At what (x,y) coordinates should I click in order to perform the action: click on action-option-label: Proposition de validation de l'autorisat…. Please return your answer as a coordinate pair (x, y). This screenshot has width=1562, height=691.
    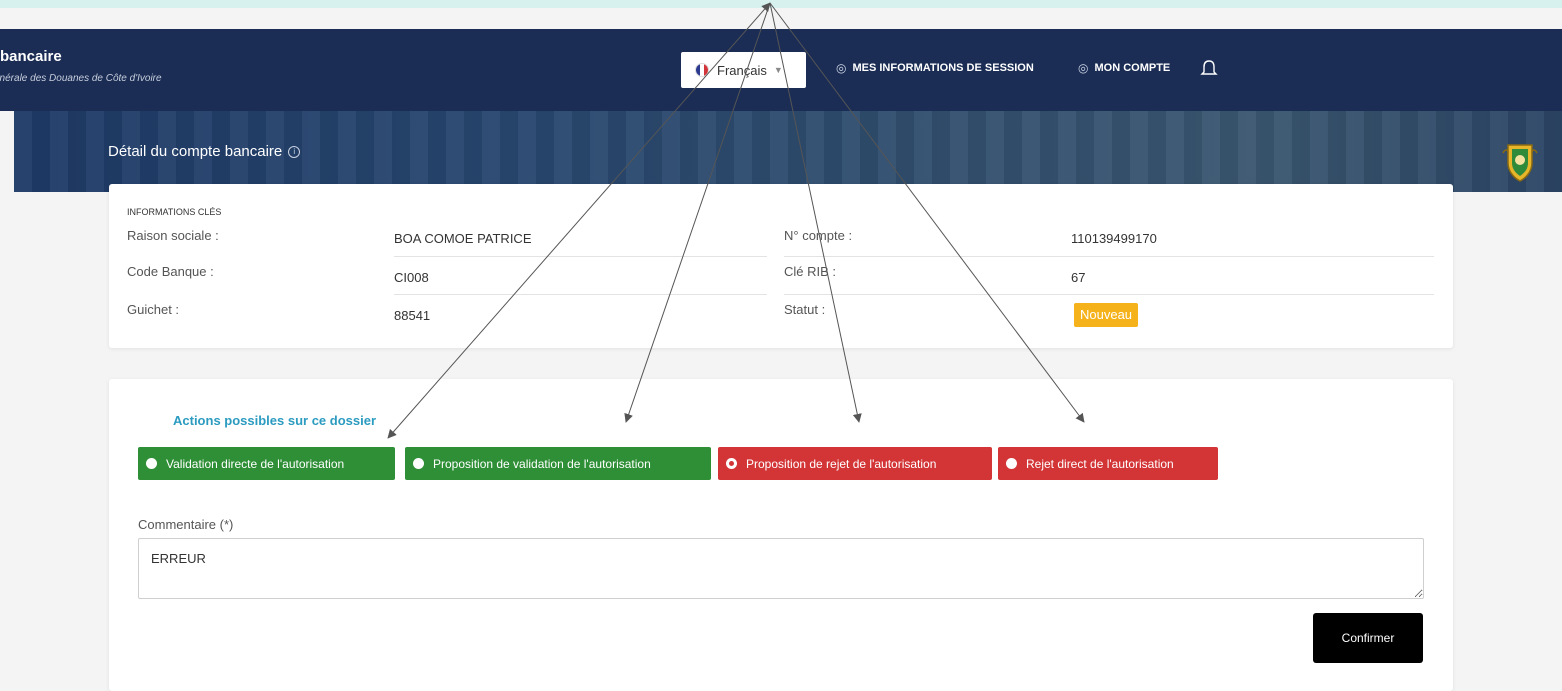
    Looking at the image, I should click on (542, 463).